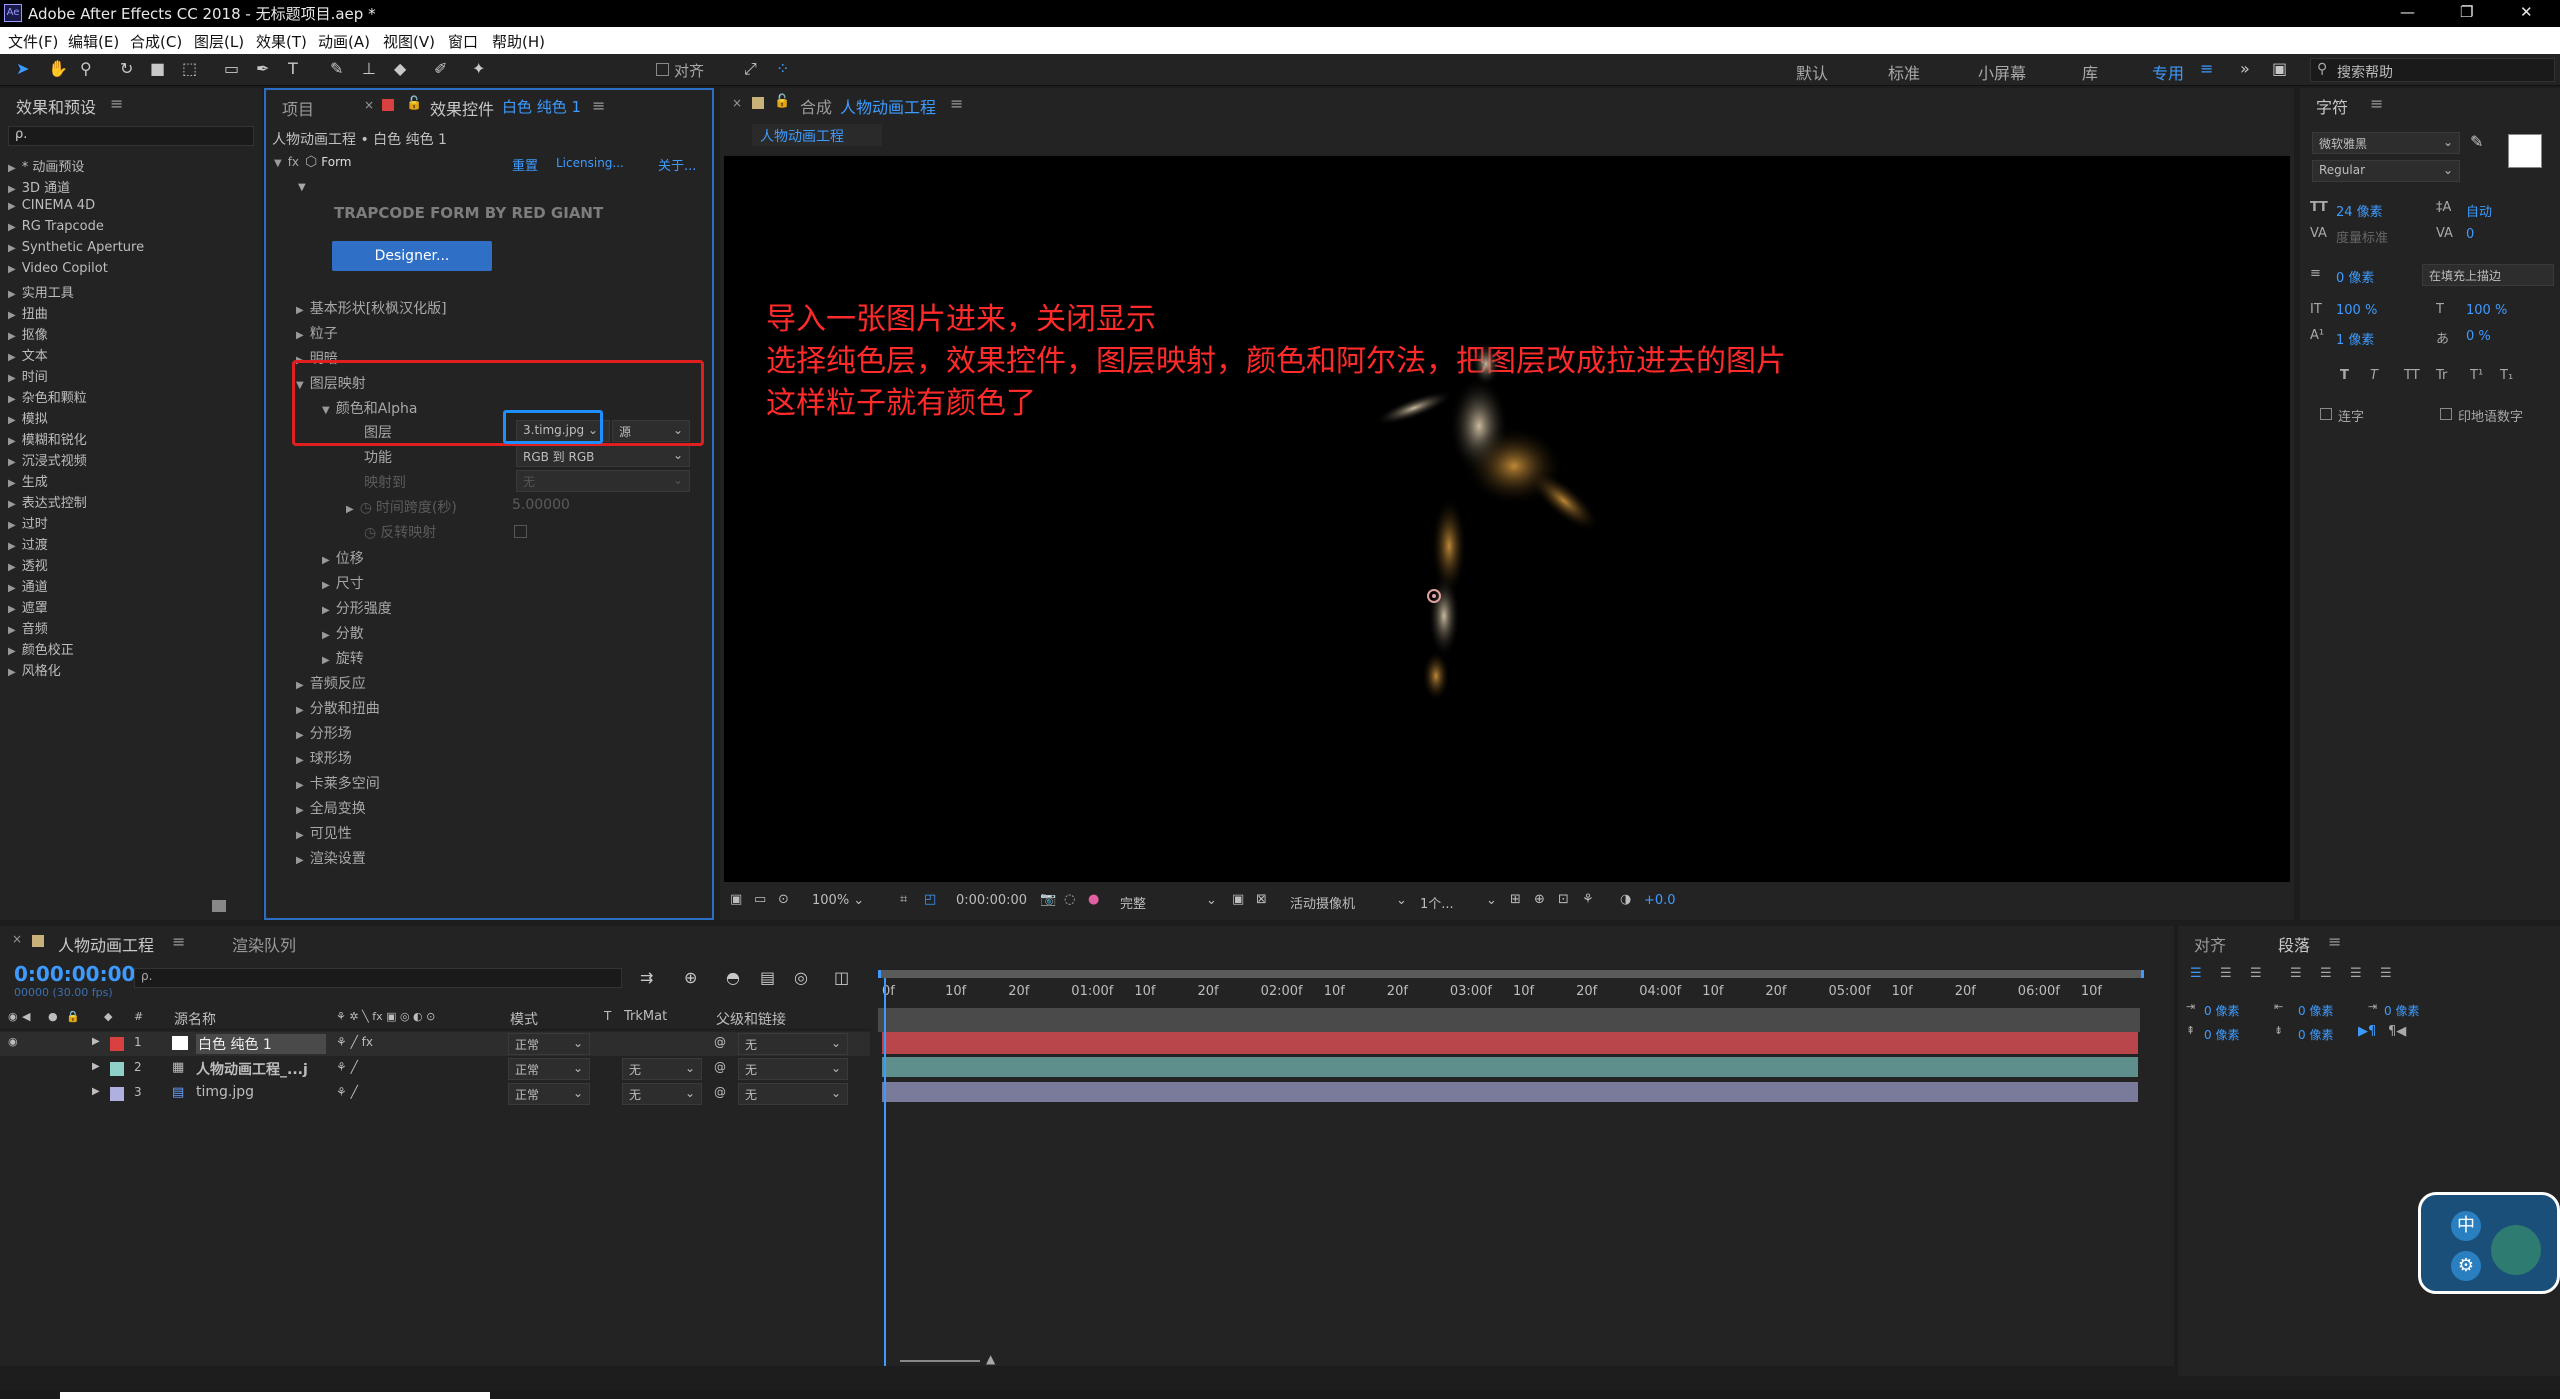 The height and width of the screenshot is (1399, 2560). What do you see at coordinates (2002, 72) in the screenshot?
I see `workspace-small-screen: 小屏幕` at bounding box center [2002, 72].